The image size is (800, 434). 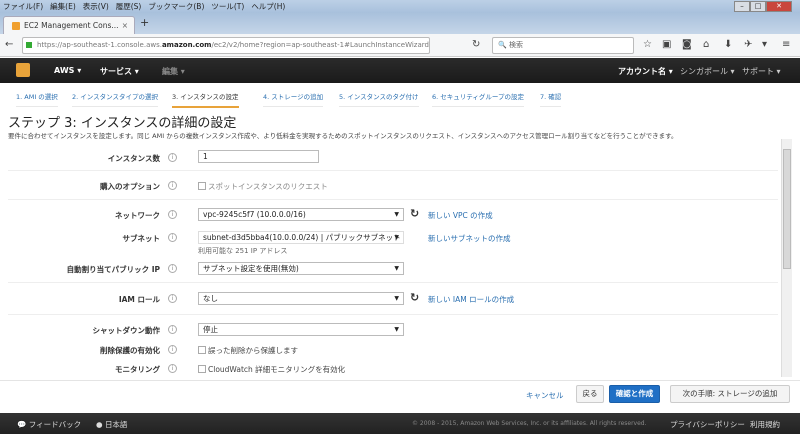 What do you see at coordinates (125, 25) in the screenshot?
I see `close-tab-icon: ×` at bounding box center [125, 25].